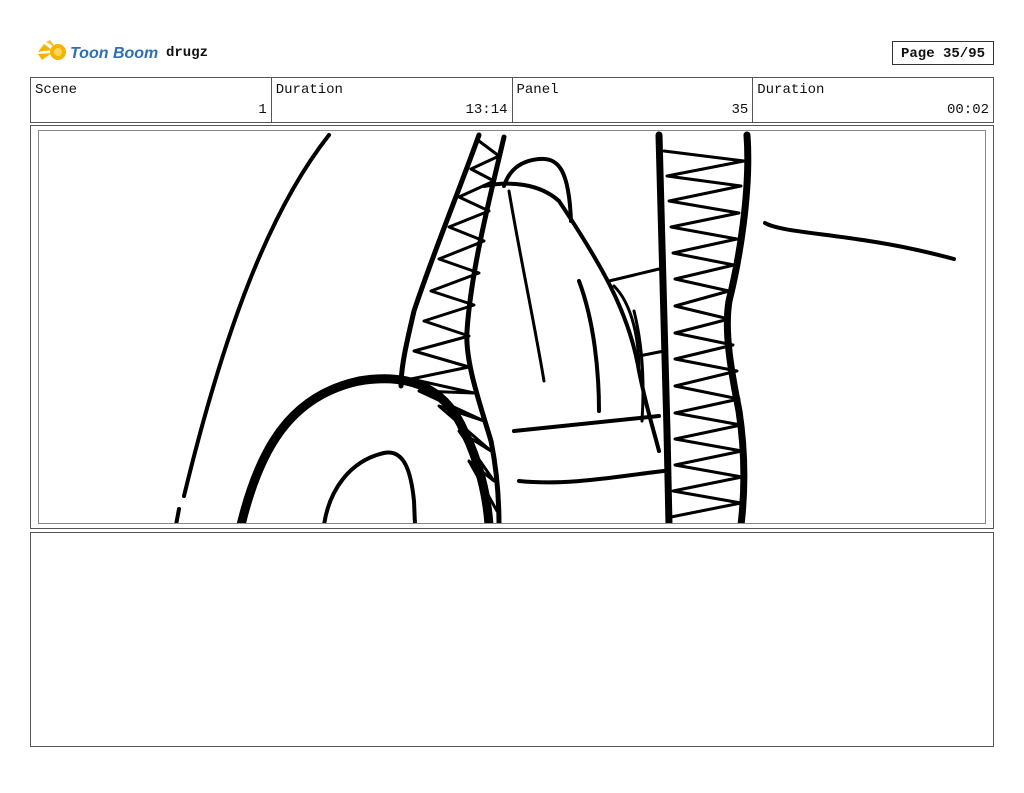 Image resolution: width=1024 pixels, height=793 pixels. I want to click on panel-cell: Panel 35, so click(633, 100).